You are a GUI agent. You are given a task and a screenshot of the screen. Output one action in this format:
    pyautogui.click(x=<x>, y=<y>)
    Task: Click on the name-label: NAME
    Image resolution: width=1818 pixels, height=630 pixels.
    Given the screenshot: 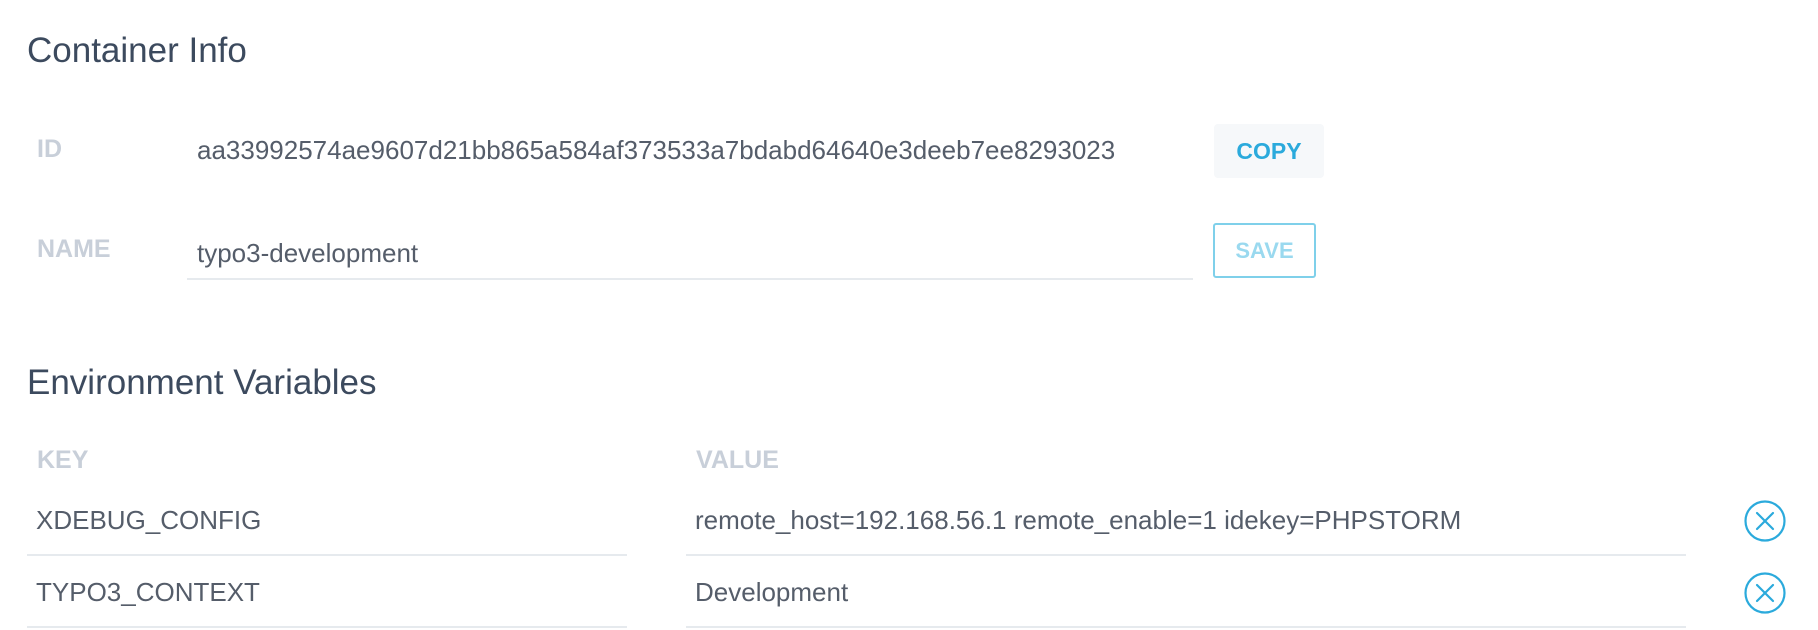 What is the action you would take?
    pyautogui.click(x=74, y=249)
    